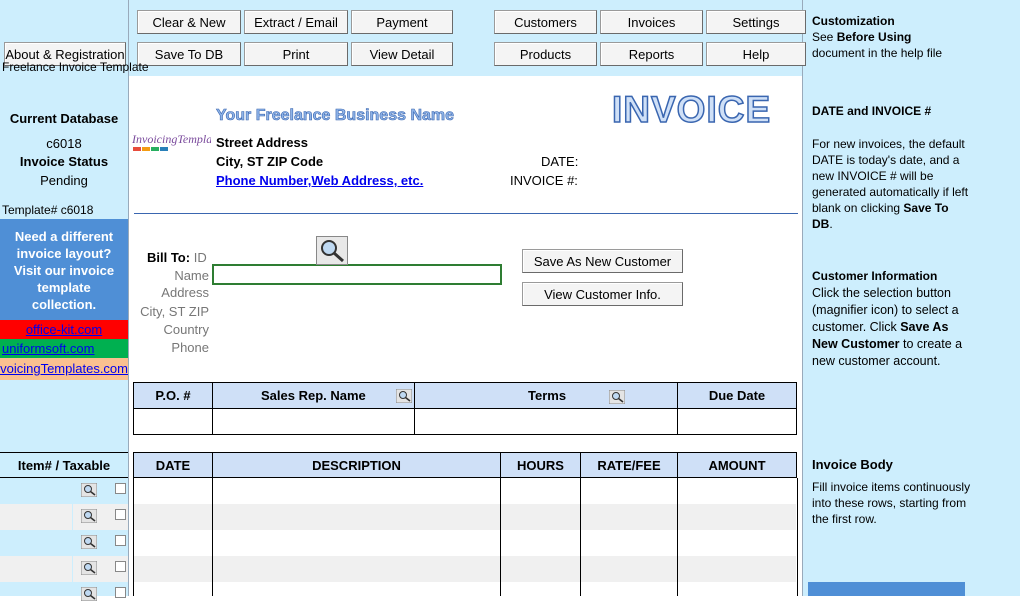 The width and height of the screenshot is (1020, 604). Describe the element at coordinates (262, 142) in the screenshot. I see `street-address: Street Address` at that location.